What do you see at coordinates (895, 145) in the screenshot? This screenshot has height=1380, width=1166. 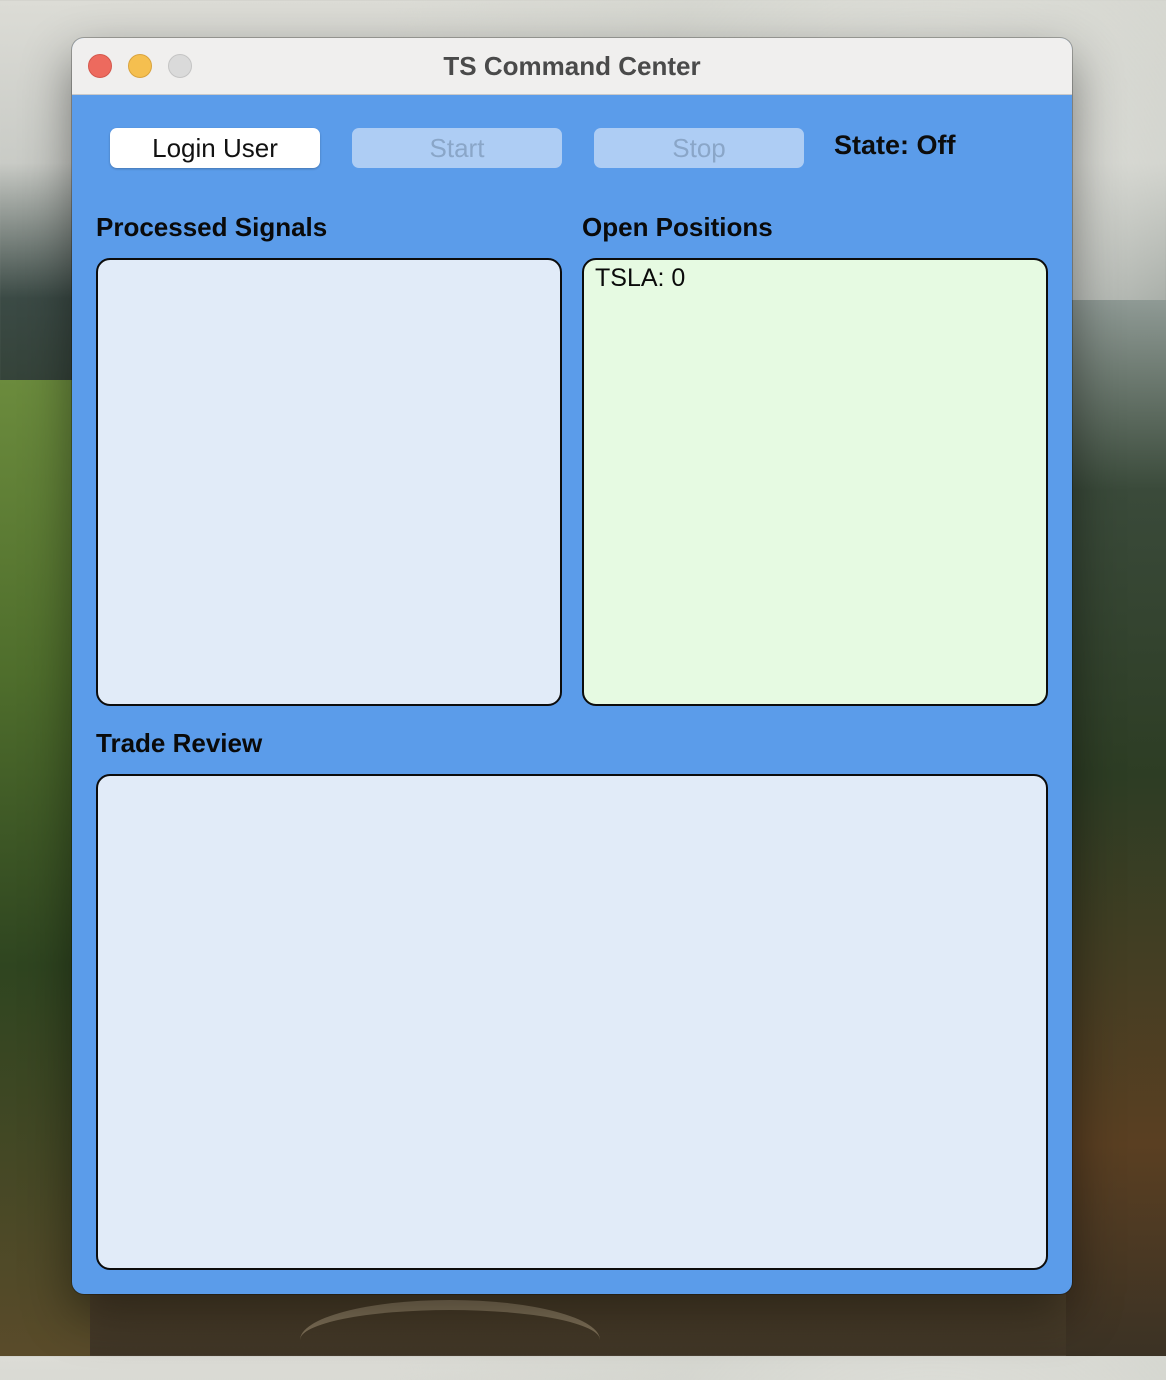 I see `state-indicator: State: Off` at bounding box center [895, 145].